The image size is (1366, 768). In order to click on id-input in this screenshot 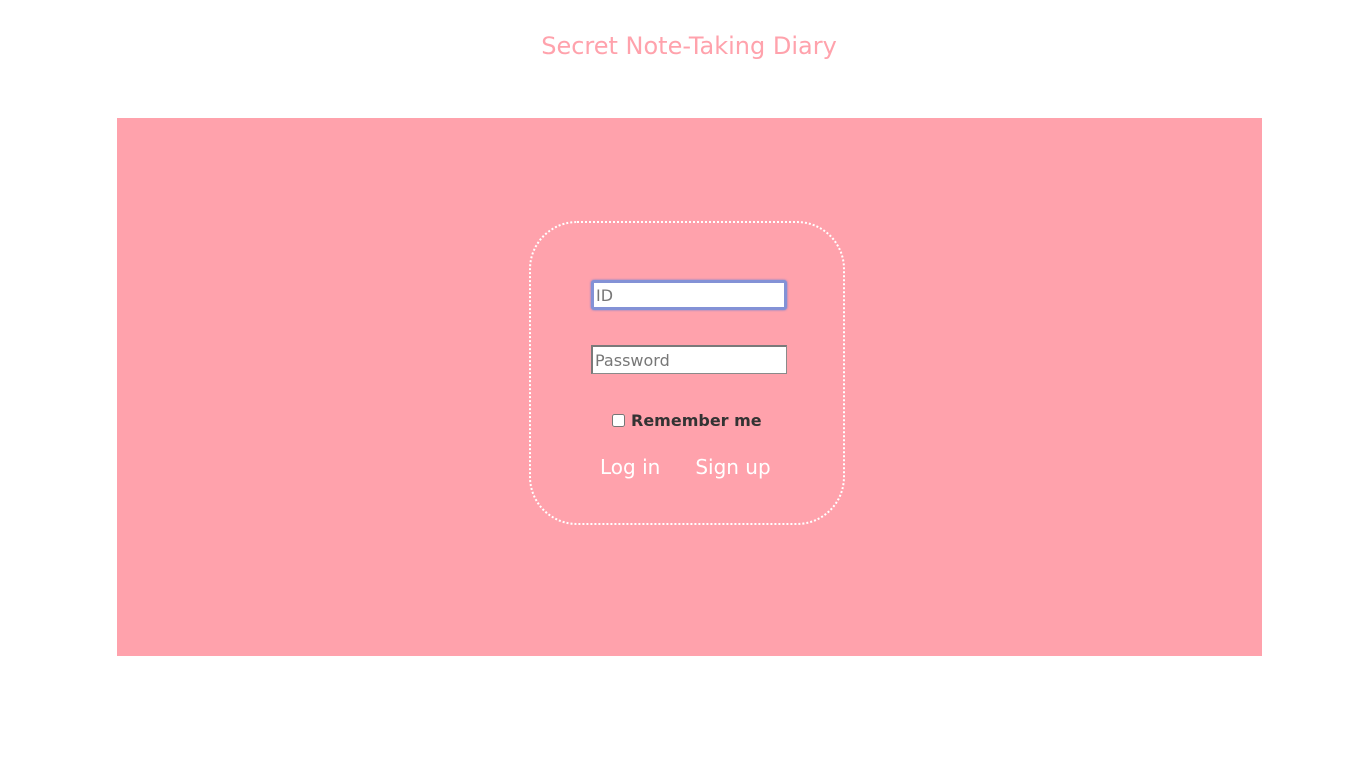, I will do `click(689, 295)`.